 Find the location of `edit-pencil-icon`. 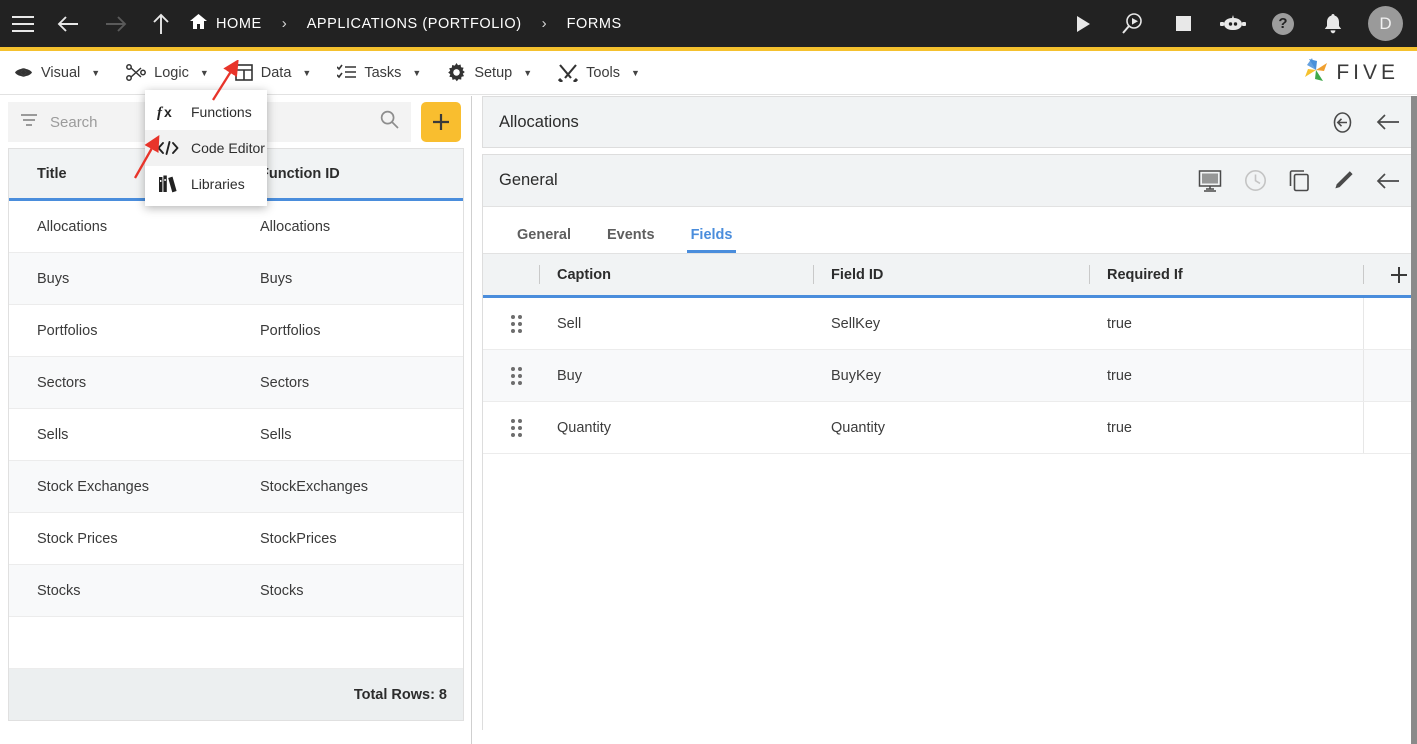

edit-pencil-icon is located at coordinates (1343, 181).